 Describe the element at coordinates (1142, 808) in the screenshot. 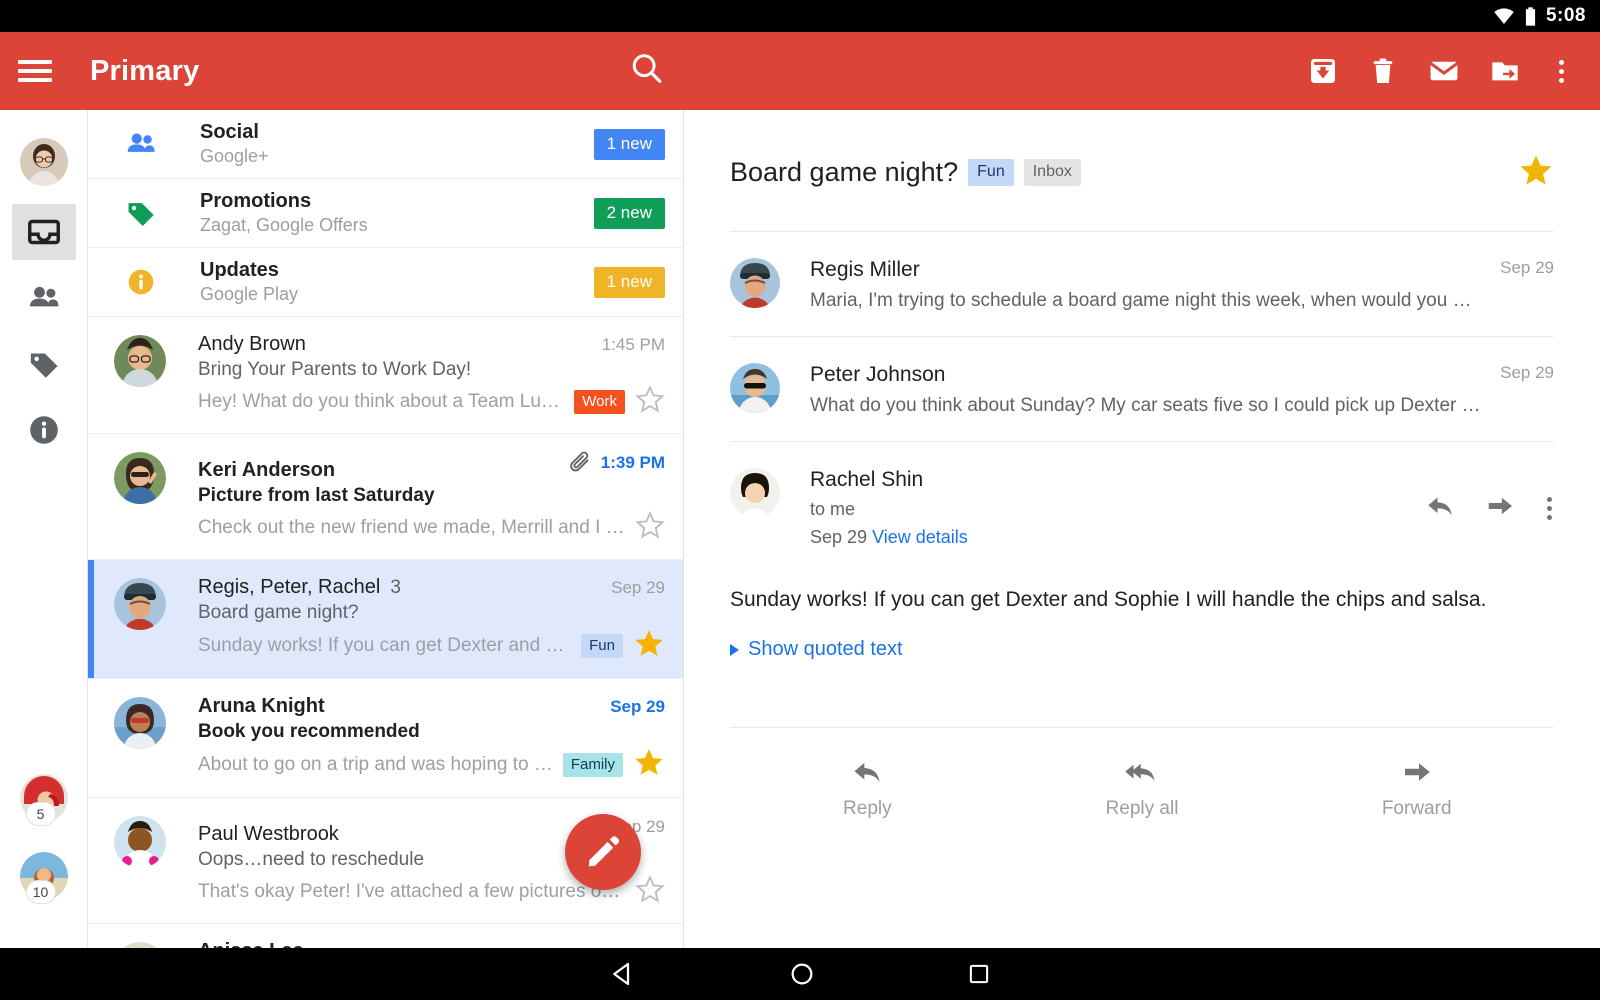

I see `reply-all-label: Reply all` at that location.